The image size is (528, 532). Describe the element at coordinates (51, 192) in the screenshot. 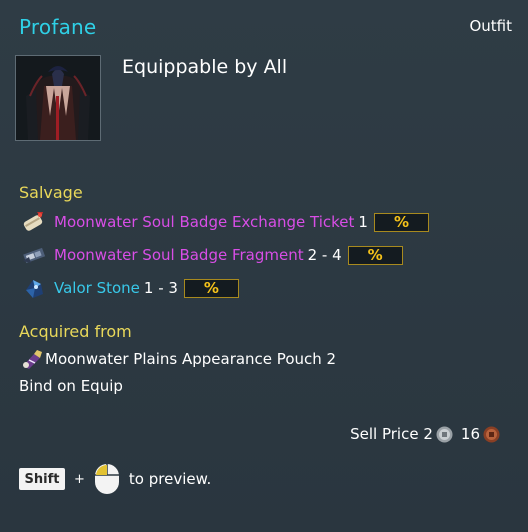

I see `salvage-heading: Salvage` at that location.